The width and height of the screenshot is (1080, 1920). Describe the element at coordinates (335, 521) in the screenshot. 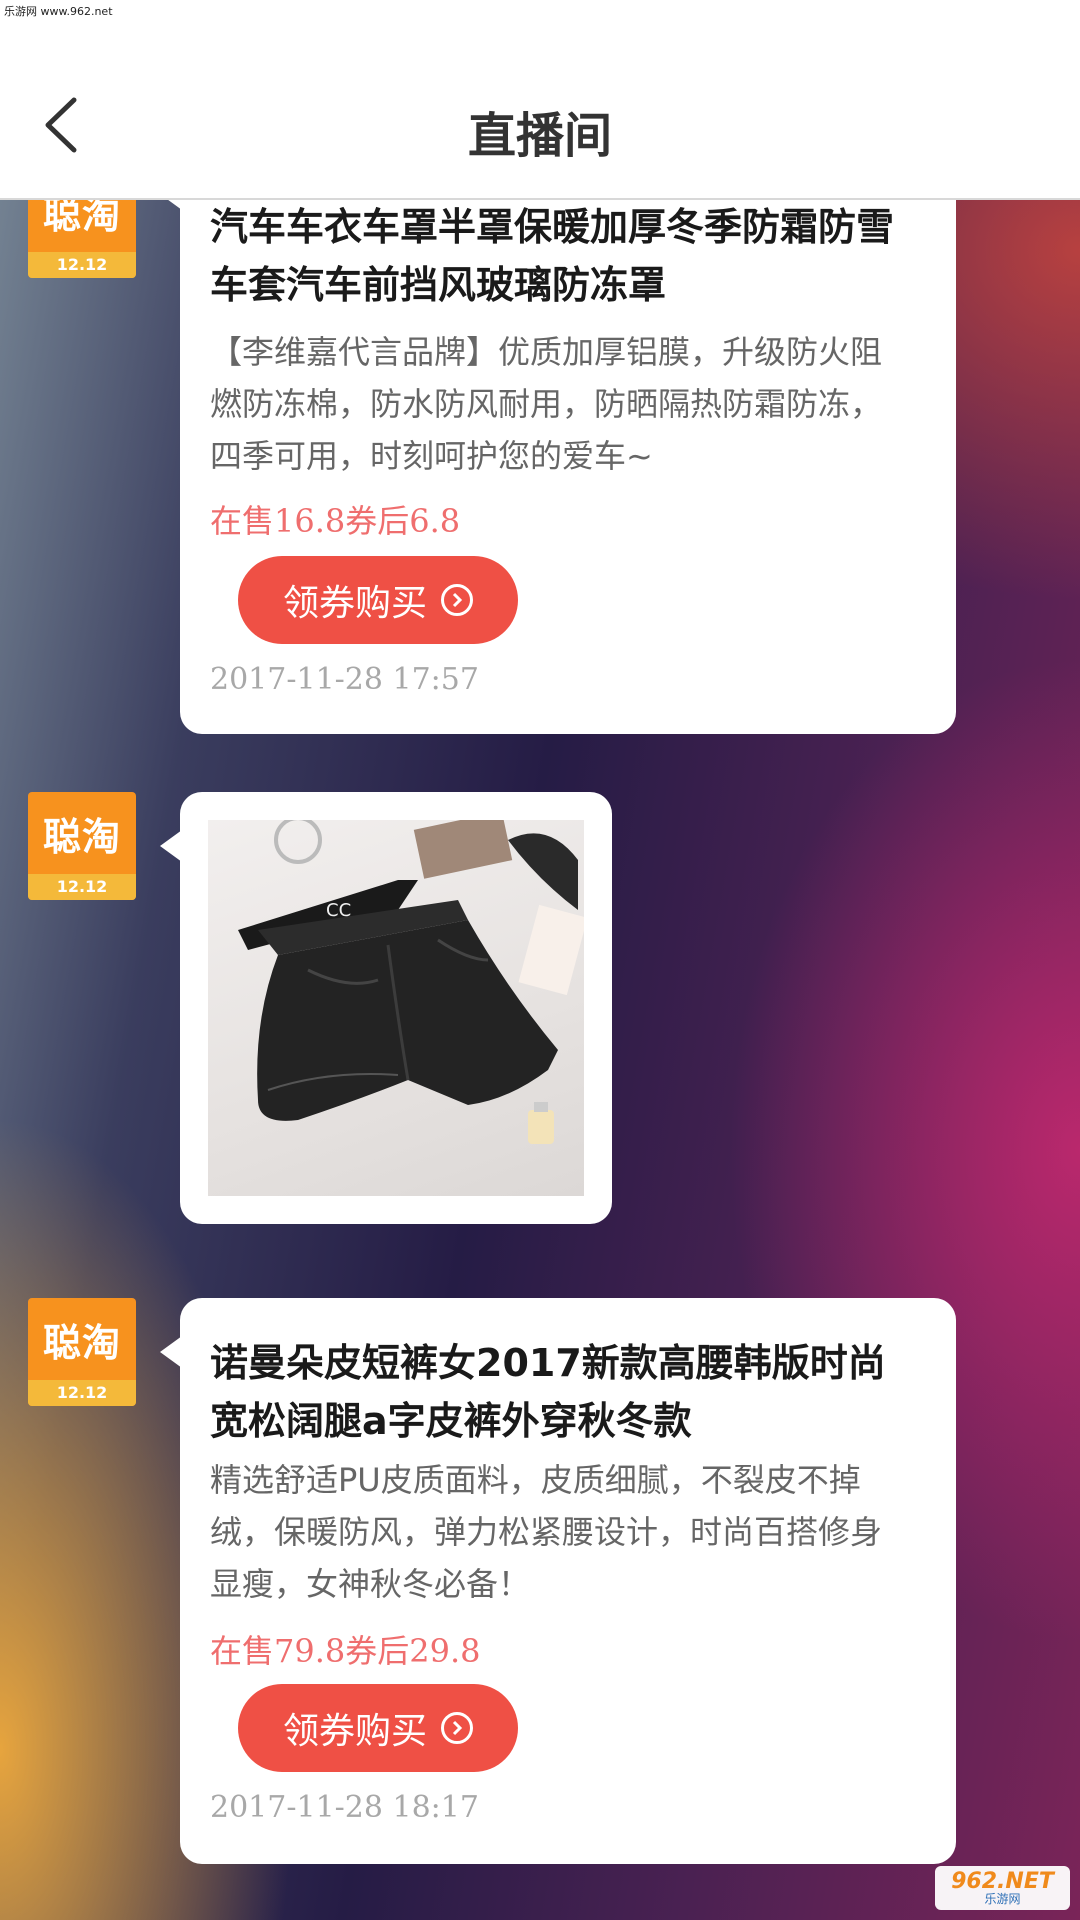

I see `product-price: 在售16.8券后6.8` at that location.